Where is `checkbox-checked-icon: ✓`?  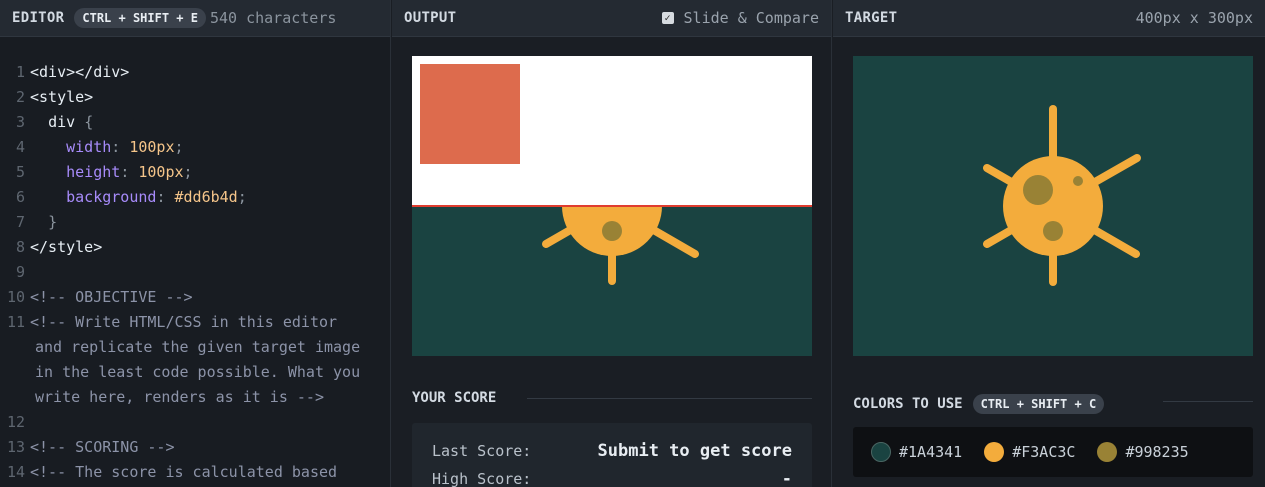
checkbox-checked-icon: ✓ is located at coordinates (667, 18).